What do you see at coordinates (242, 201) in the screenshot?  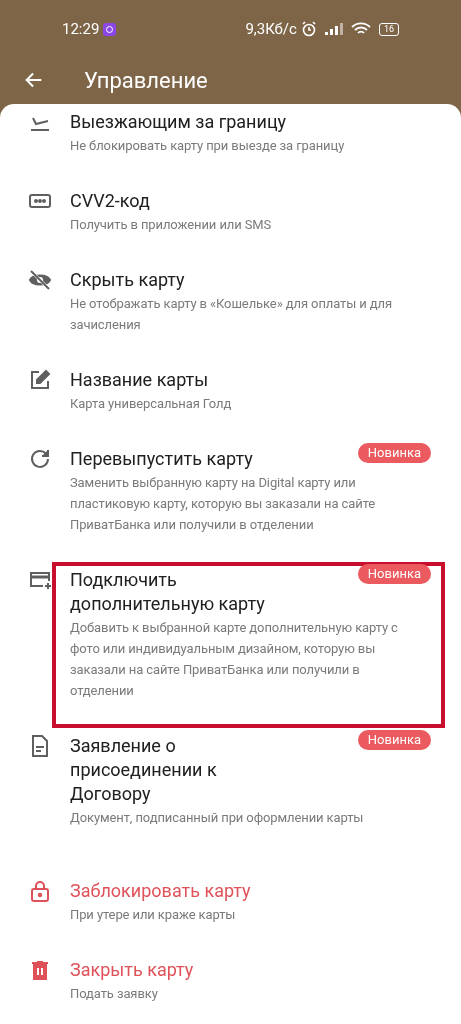 I see `item-title: CVV2-код` at bounding box center [242, 201].